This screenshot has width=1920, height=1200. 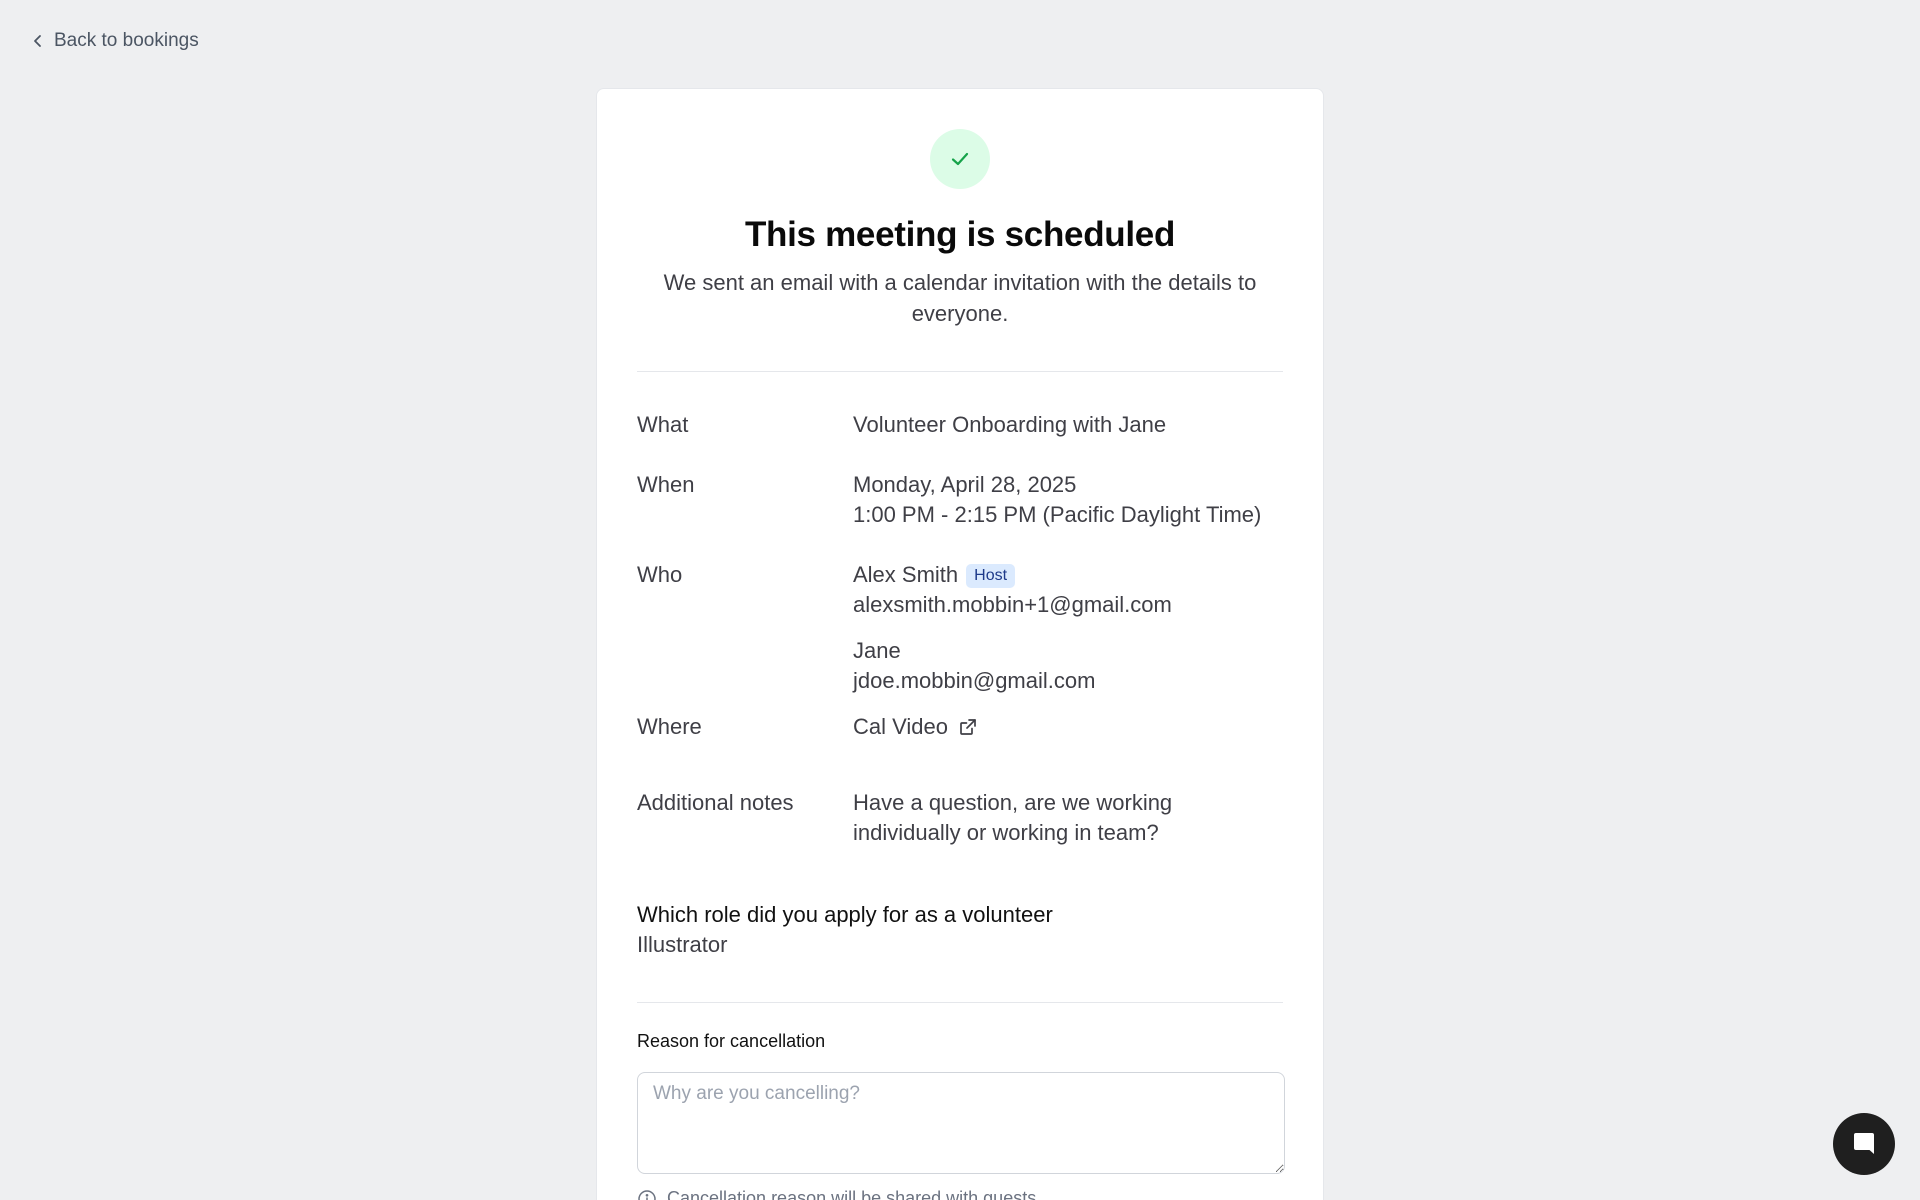 What do you see at coordinates (1068, 666) in the screenshot?
I see `attendee-guest: Jane jdoe.mobbin@gmail.com` at bounding box center [1068, 666].